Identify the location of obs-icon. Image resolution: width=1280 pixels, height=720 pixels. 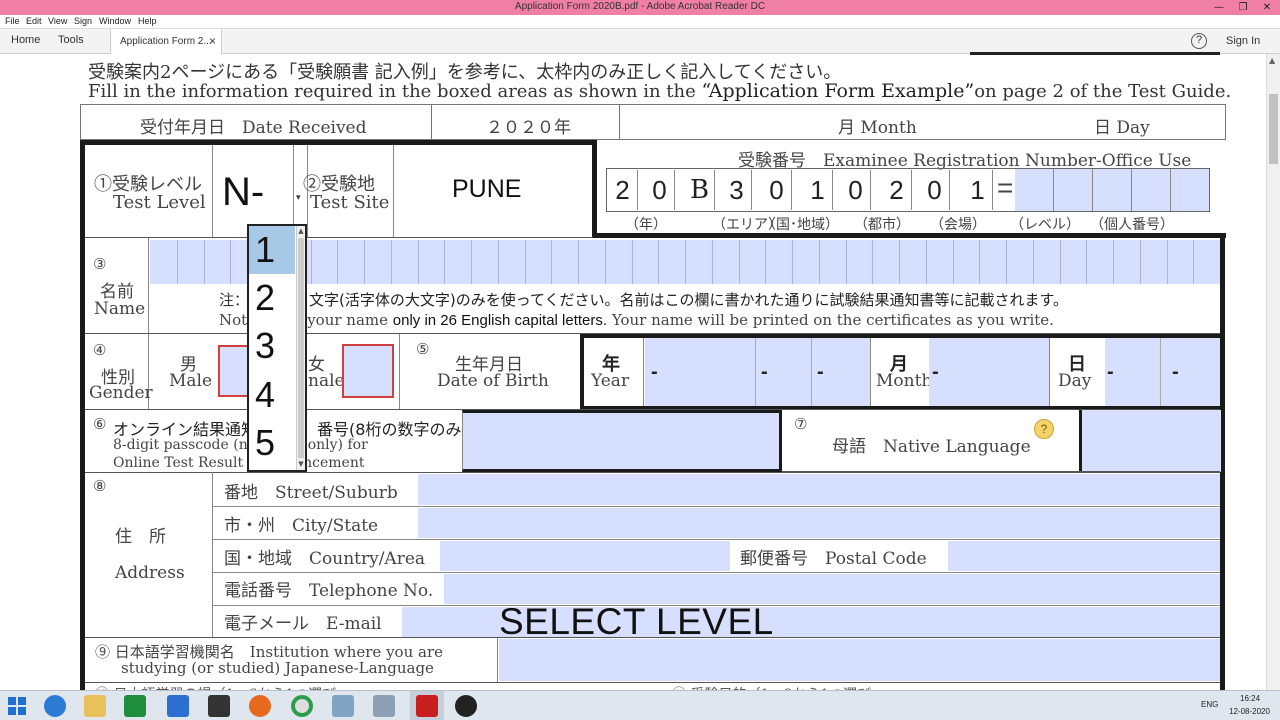
(466, 706).